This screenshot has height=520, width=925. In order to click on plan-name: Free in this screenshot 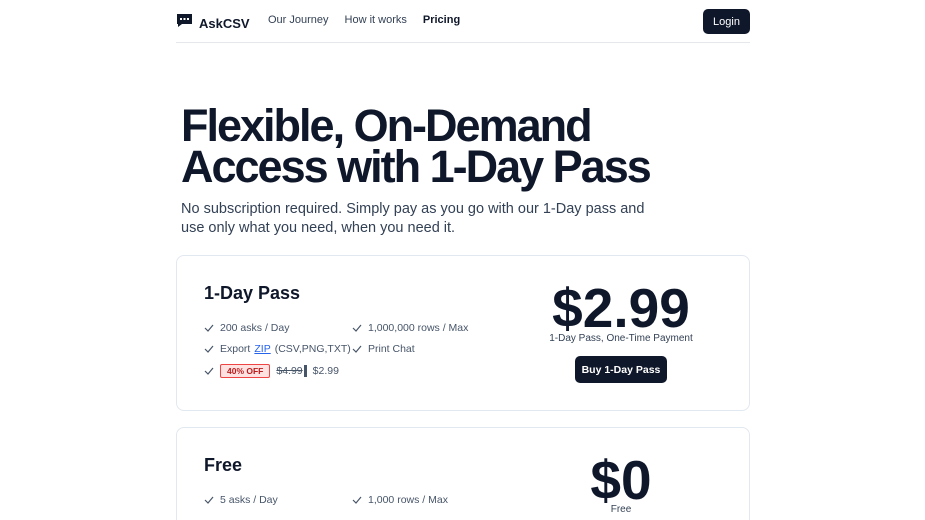, I will do `click(223, 465)`.